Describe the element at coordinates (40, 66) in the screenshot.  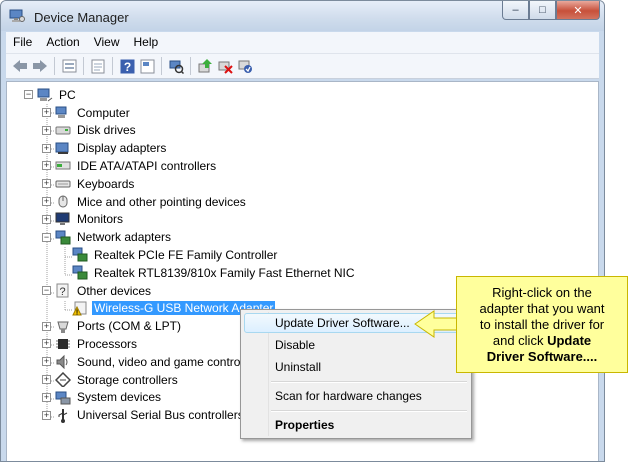
I see `forward-arrow-icon` at that location.